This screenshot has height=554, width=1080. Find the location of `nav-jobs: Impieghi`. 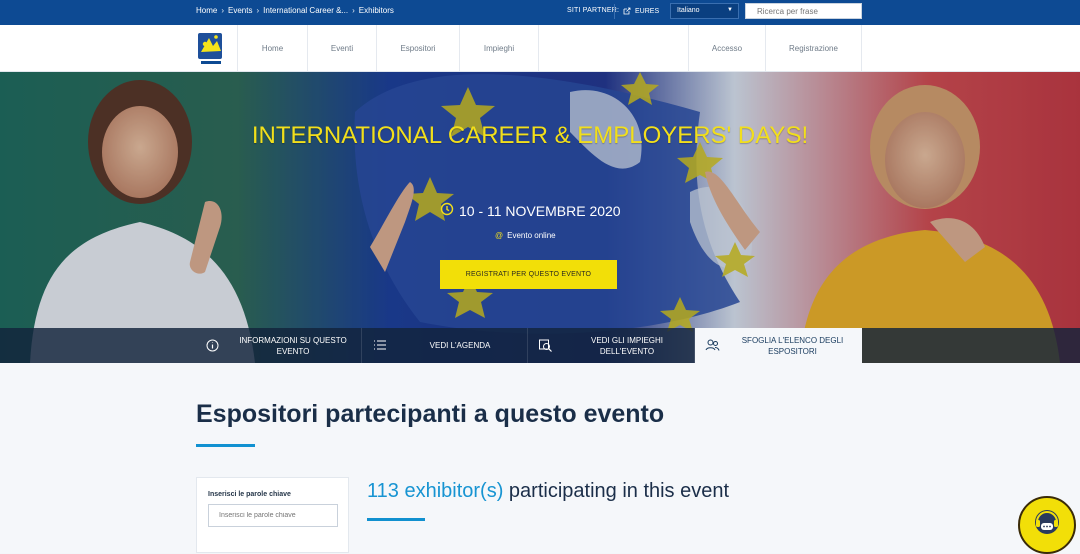

nav-jobs: Impieghi is located at coordinates (499, 48).